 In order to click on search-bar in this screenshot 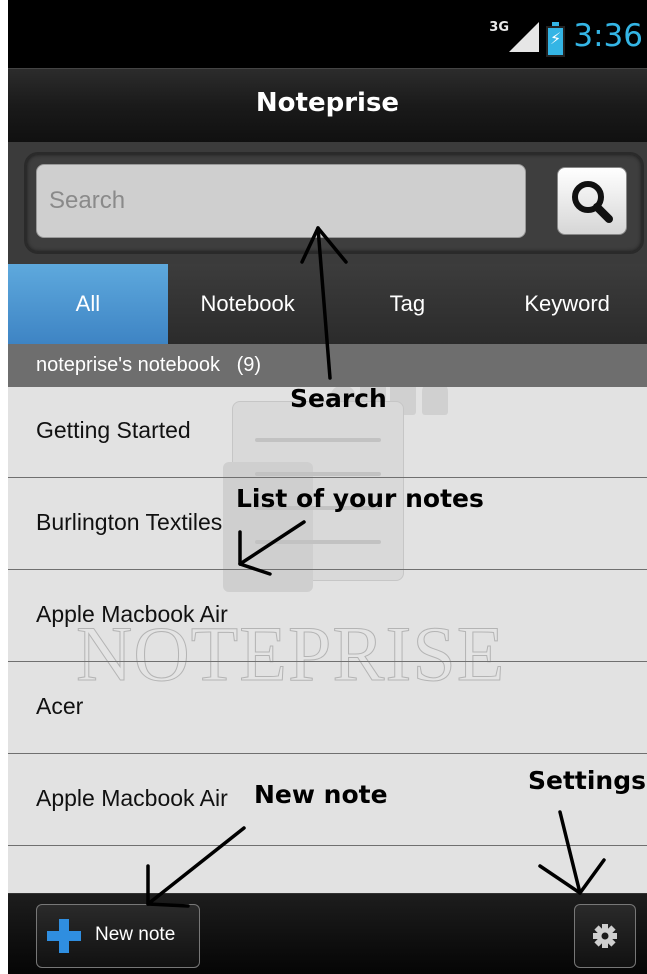, I will do `click(327, 203)`.